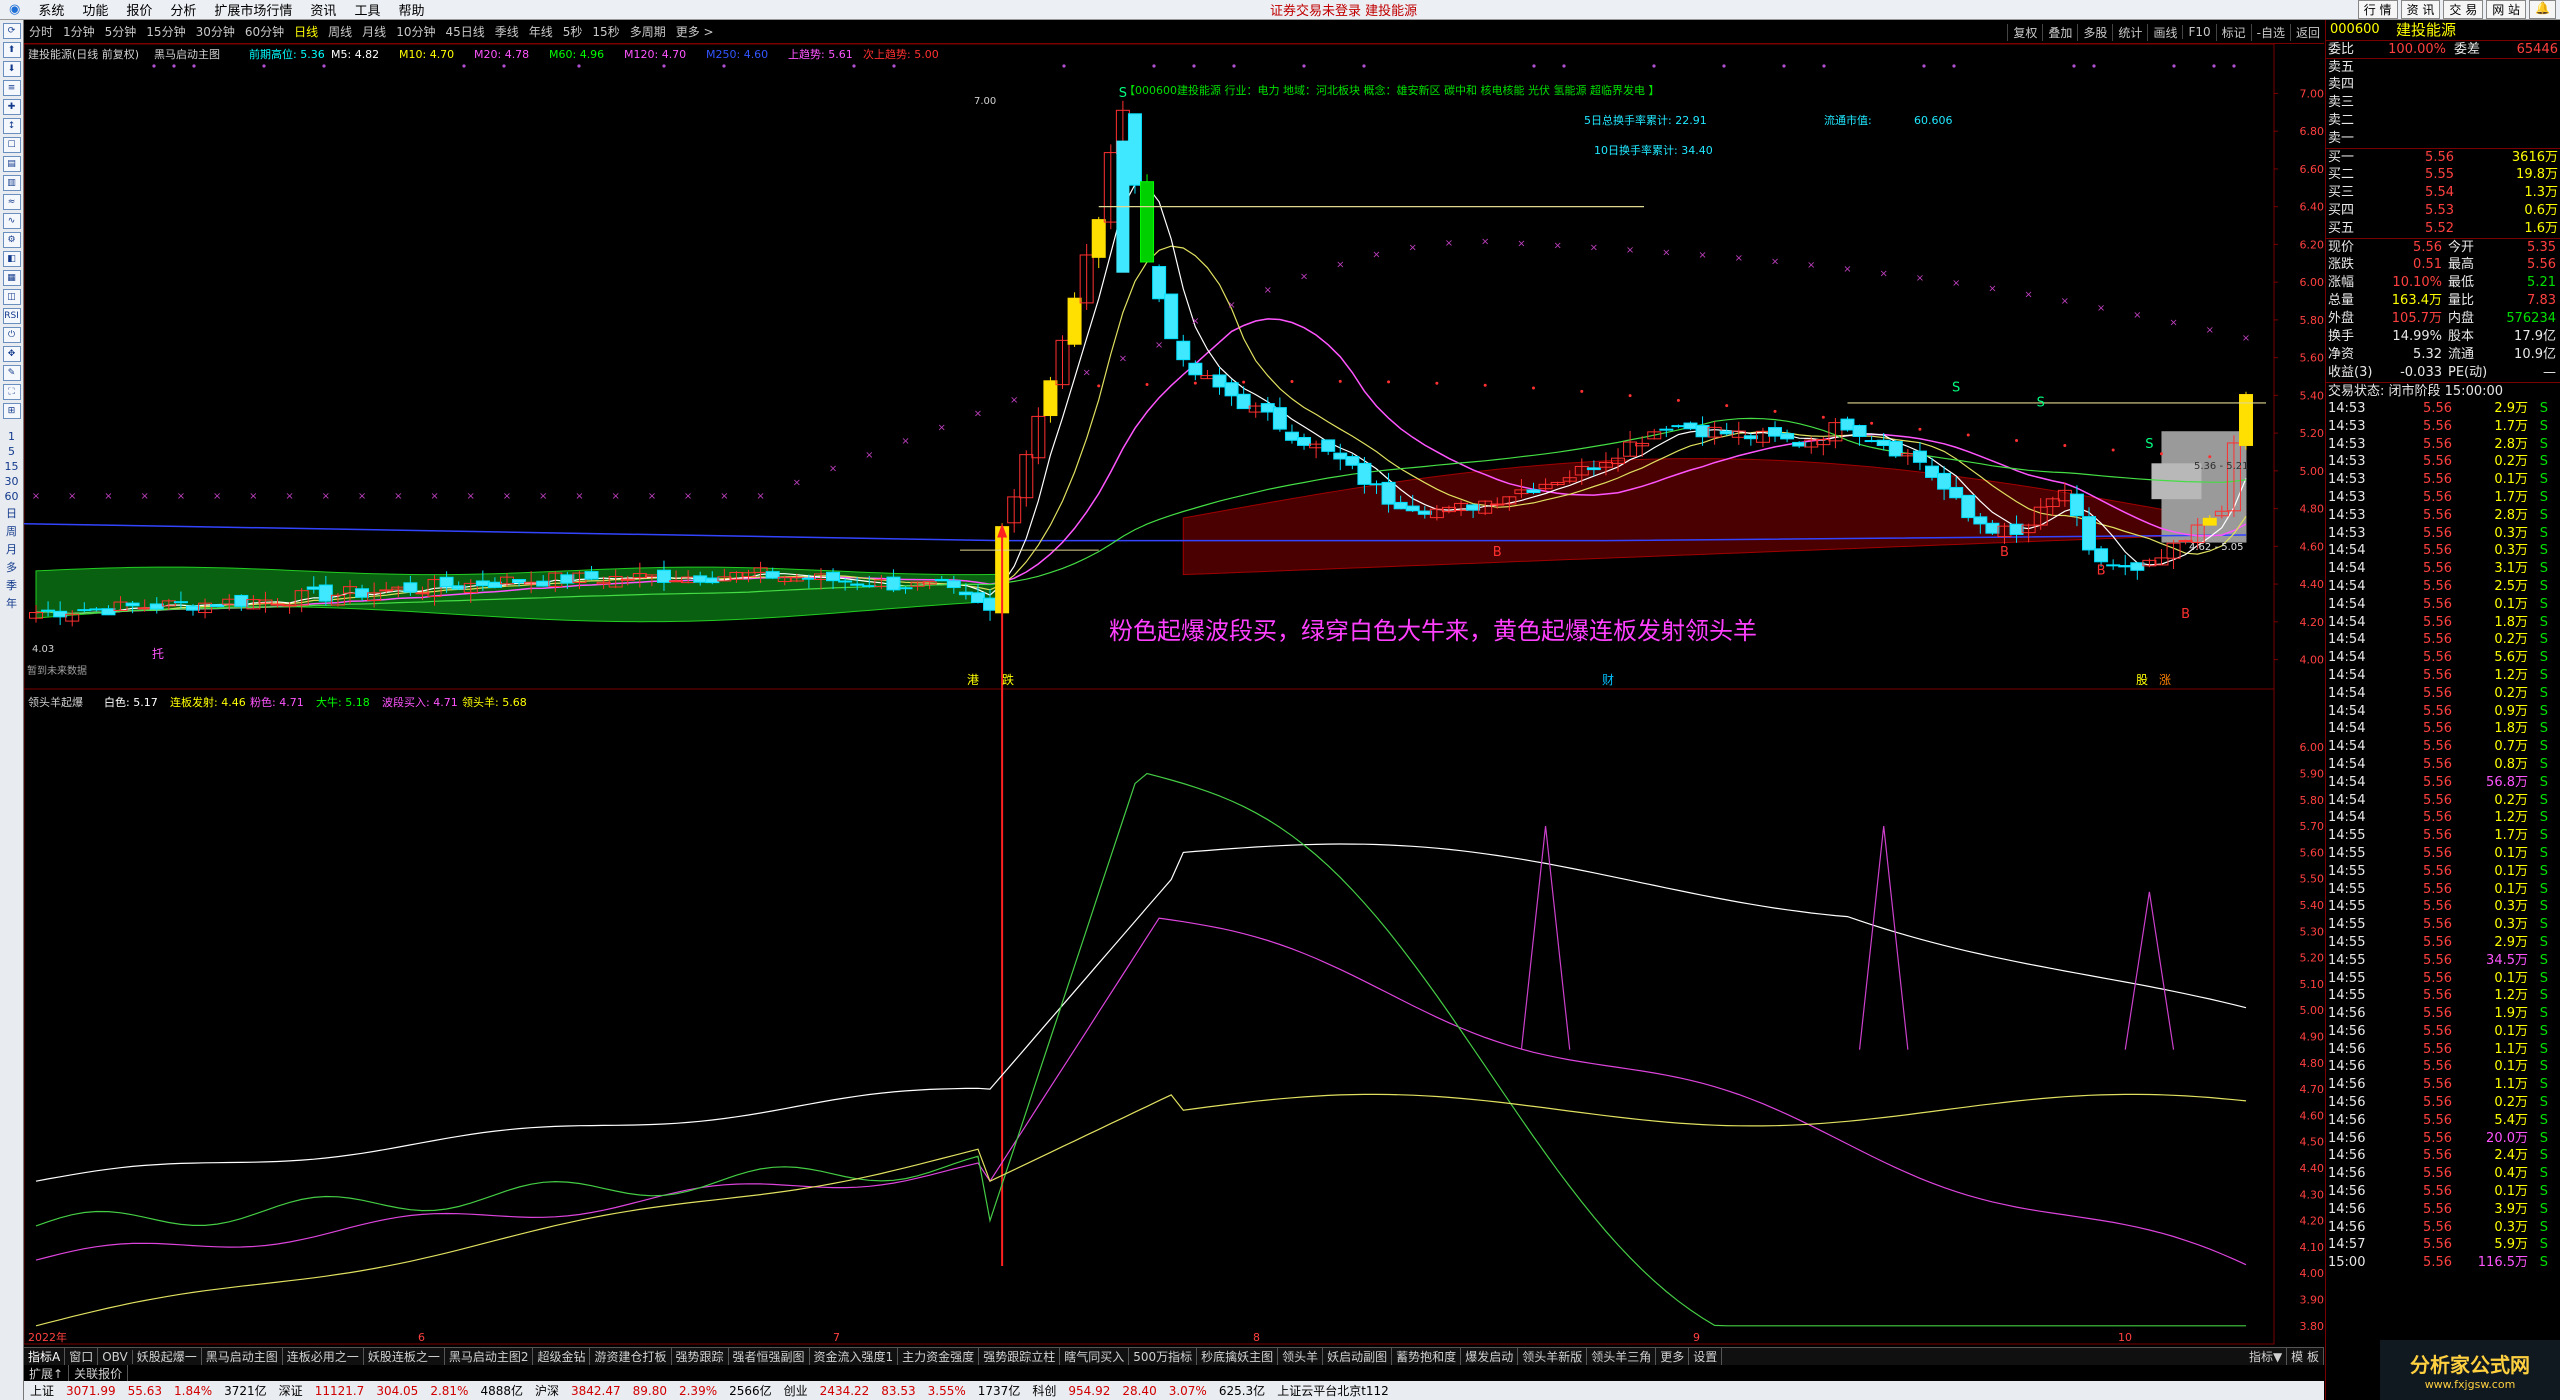  What do you see at coordinates (187, 54) in the screenshot?
I see `main-indicator-name: 黑马启动主图` at bounding box center [187, 54].